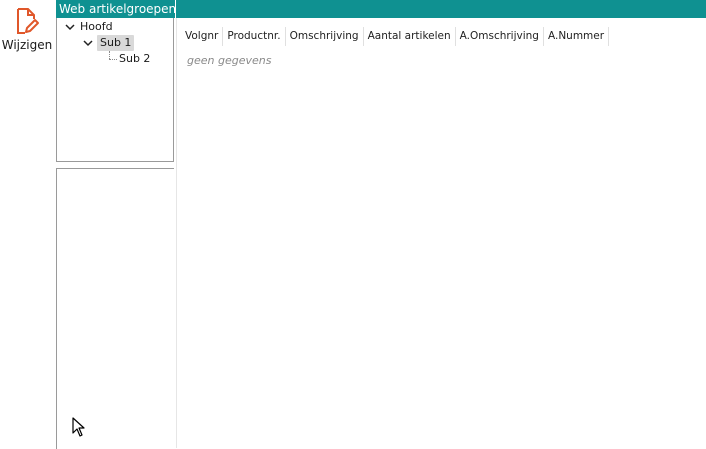 Image resolution: width=706 pixels, height=449 pixels. Describe the element at coordinates (577, 36) in the screenshot. I see `column-header-a-nummer: A.Nummer` at that location.